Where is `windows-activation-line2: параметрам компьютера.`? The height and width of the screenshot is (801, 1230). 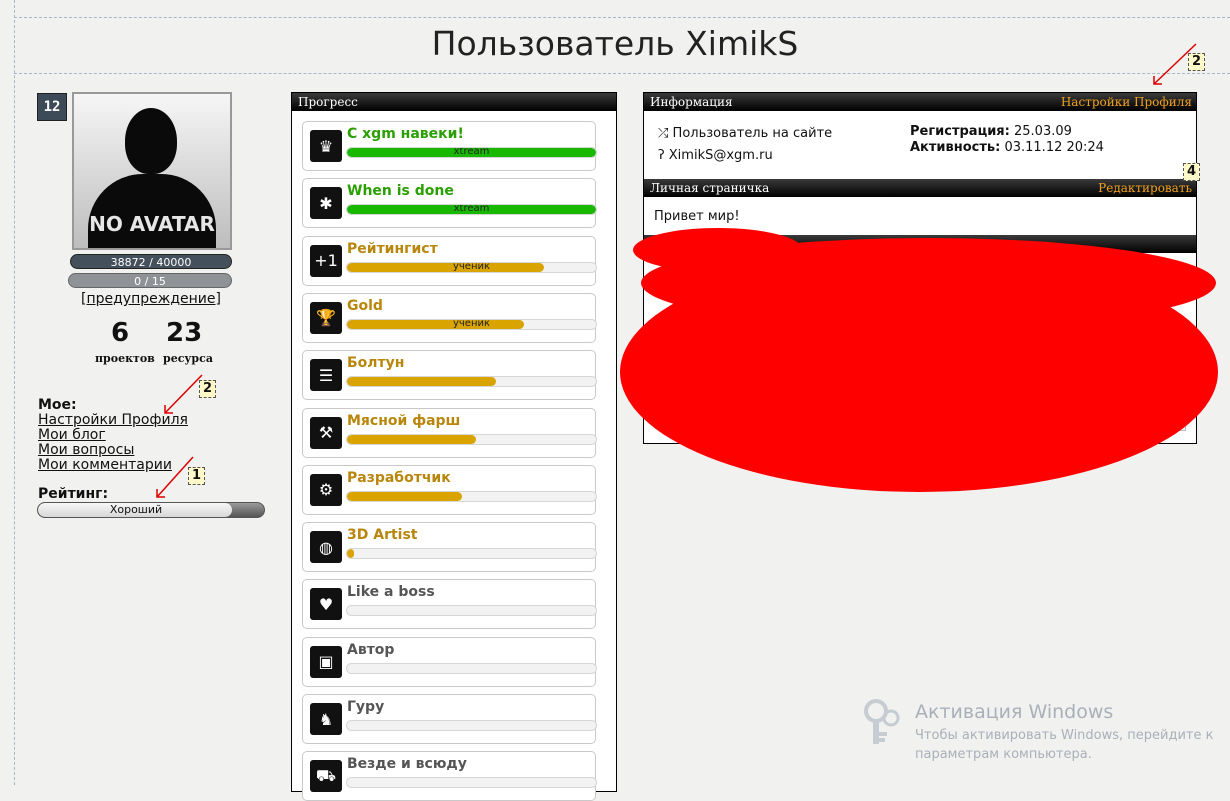 windows-activation-line2: параметрам компьютера. is located at coordinates (1003, 754).